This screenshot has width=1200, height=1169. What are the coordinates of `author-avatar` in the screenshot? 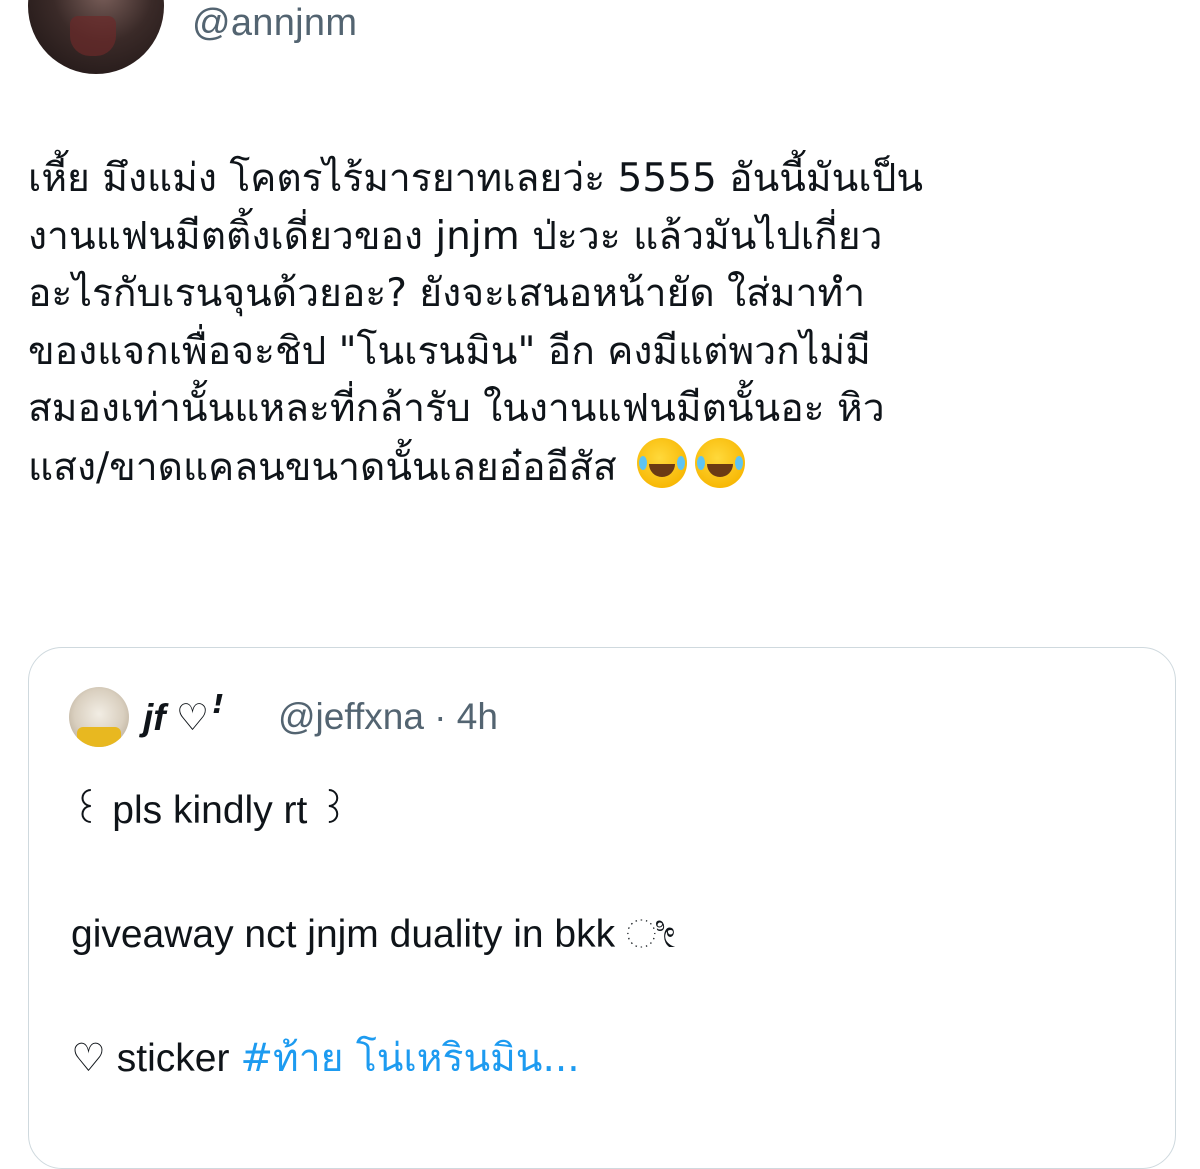 It's located at (96, 37).